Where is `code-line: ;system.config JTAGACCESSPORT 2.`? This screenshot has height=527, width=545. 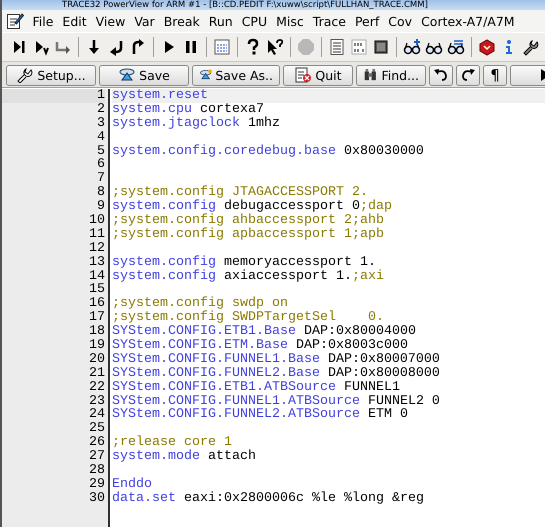 code-line: ;system.config JTAGACCESSPORT 2. is located at coordinates (240, 193).